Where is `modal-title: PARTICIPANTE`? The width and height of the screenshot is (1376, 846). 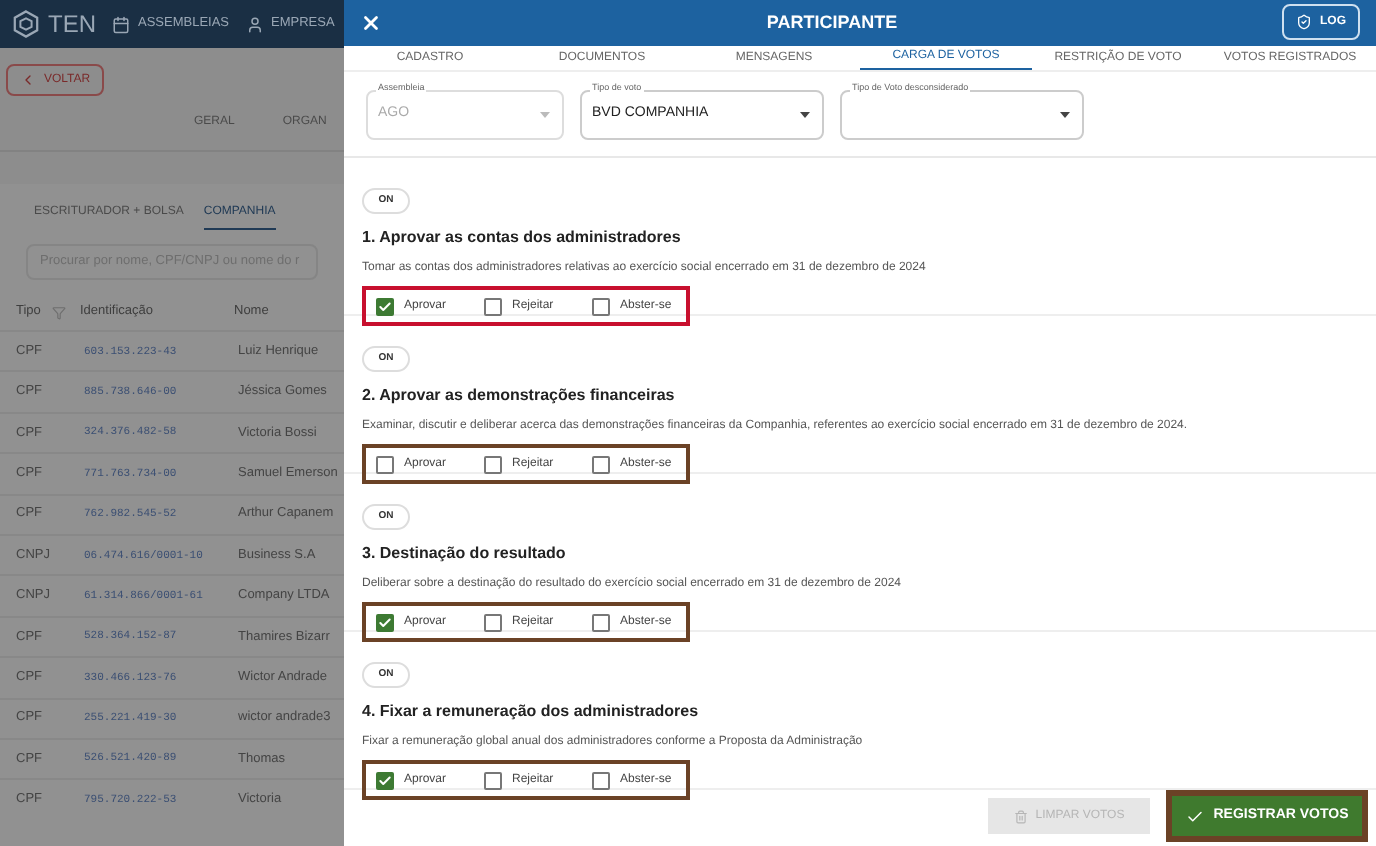
modal-title: PARTICIPANTE is located at coordinates (832, 22).